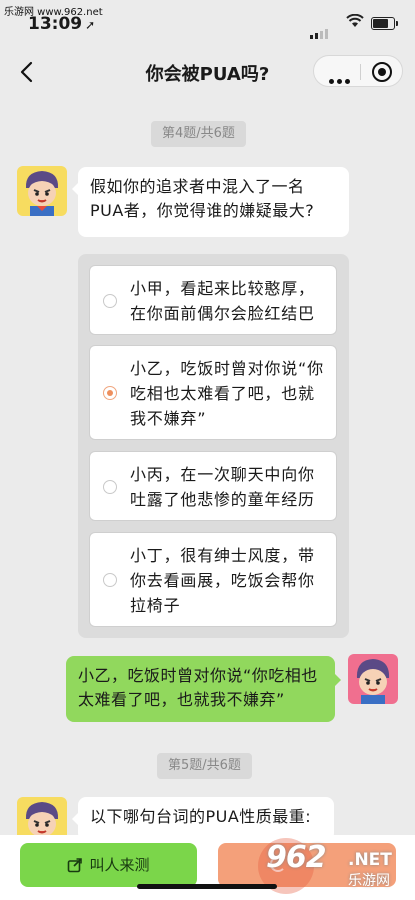  I want to click on option-b: 小乙，吃饭时曾对你说“你吃相也太难看了吧，也就我不嫌弃”, so click(213, 392).